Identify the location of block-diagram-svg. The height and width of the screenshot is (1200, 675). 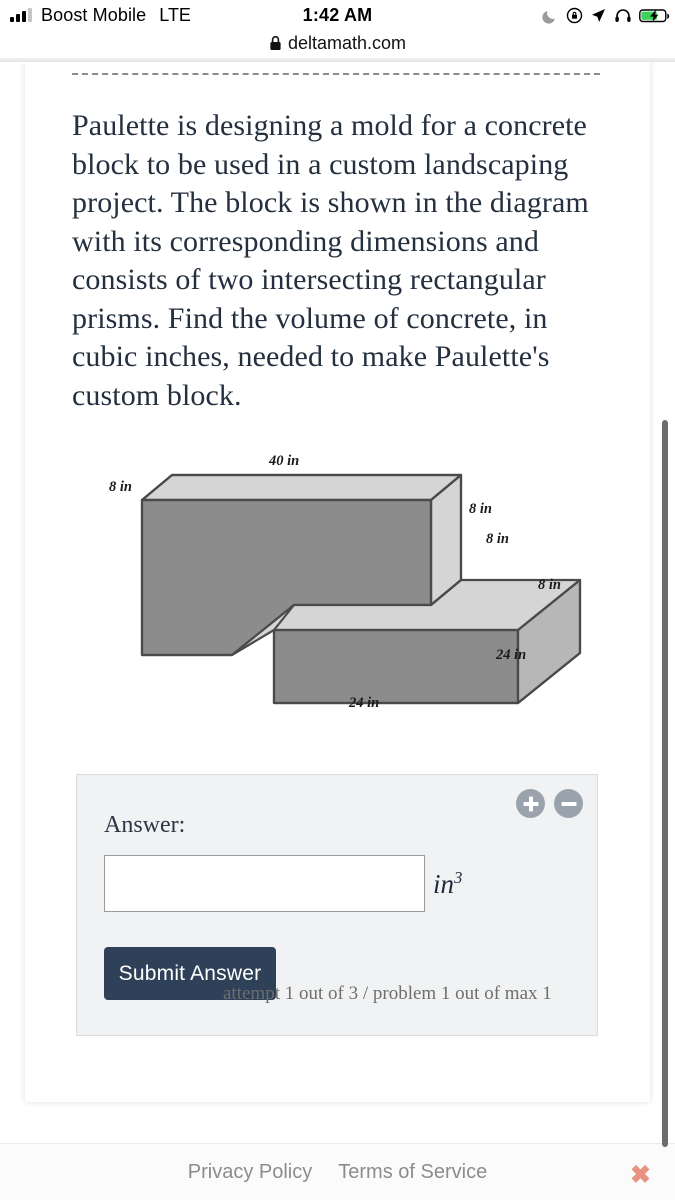
(361, 589).